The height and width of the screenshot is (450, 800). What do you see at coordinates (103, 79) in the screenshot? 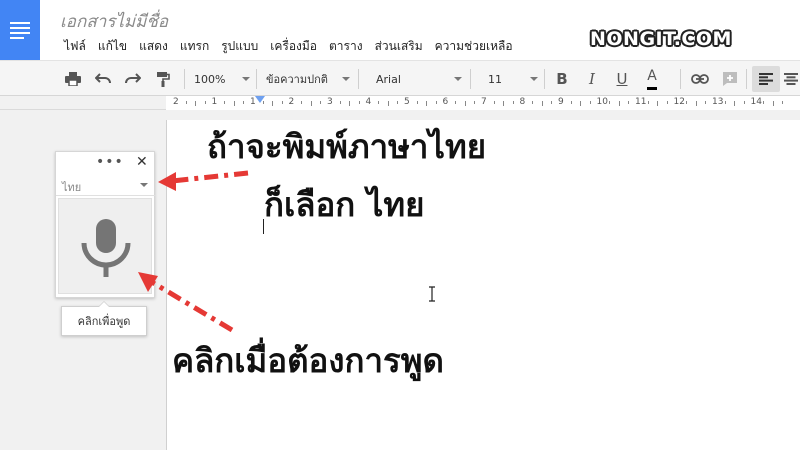
I see `undo-icon` at bounding box center [103, 79].